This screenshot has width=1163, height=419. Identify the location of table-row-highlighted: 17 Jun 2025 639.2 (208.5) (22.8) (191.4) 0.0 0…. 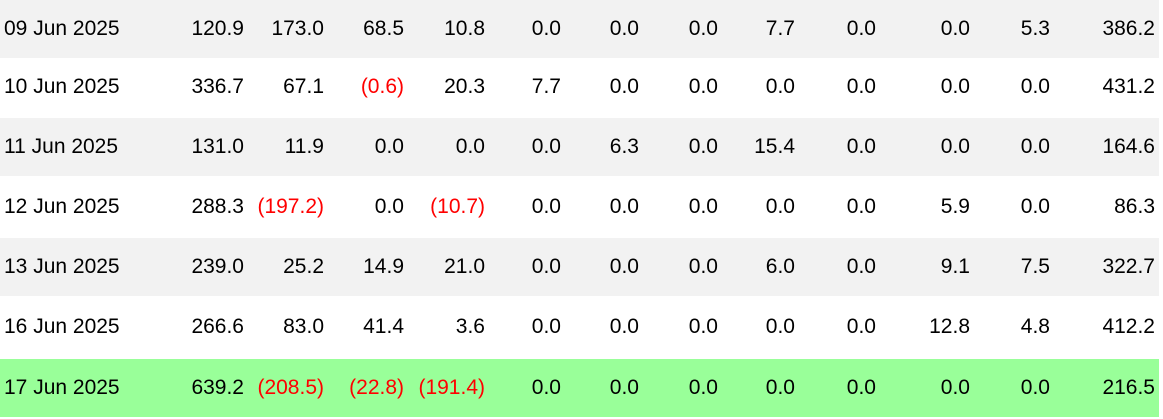
(581, 388).